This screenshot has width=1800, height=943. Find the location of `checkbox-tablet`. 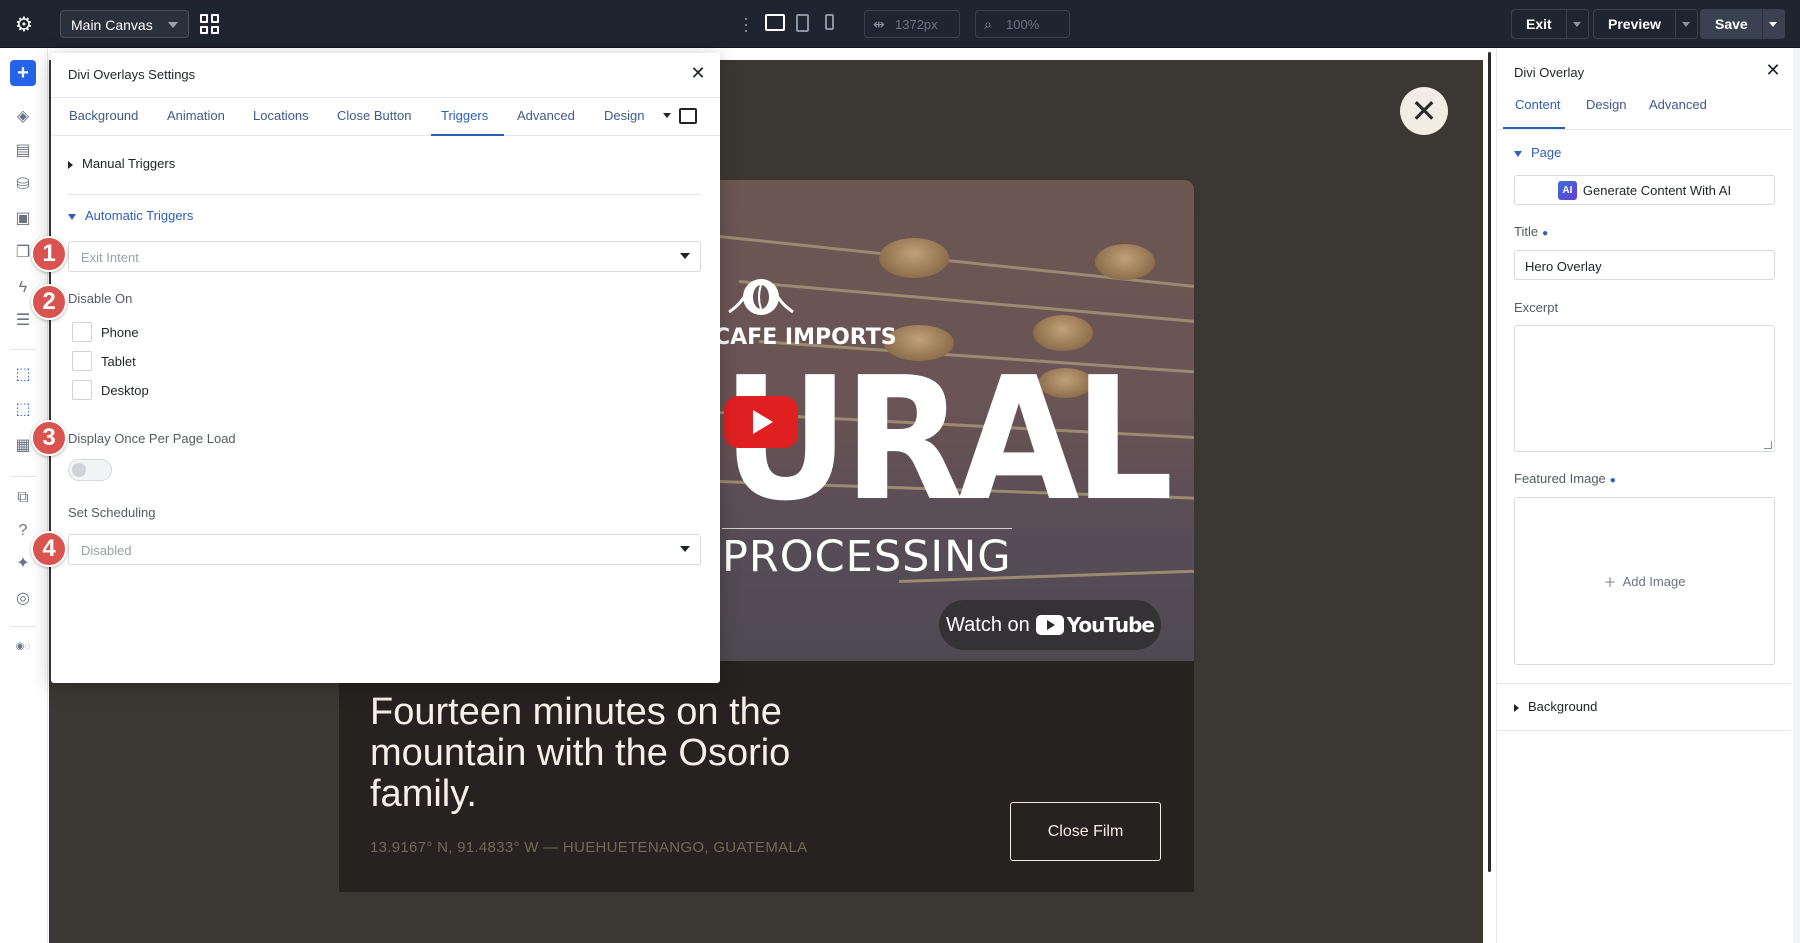

checkbox-tablet is located at coordinates (82, 361).